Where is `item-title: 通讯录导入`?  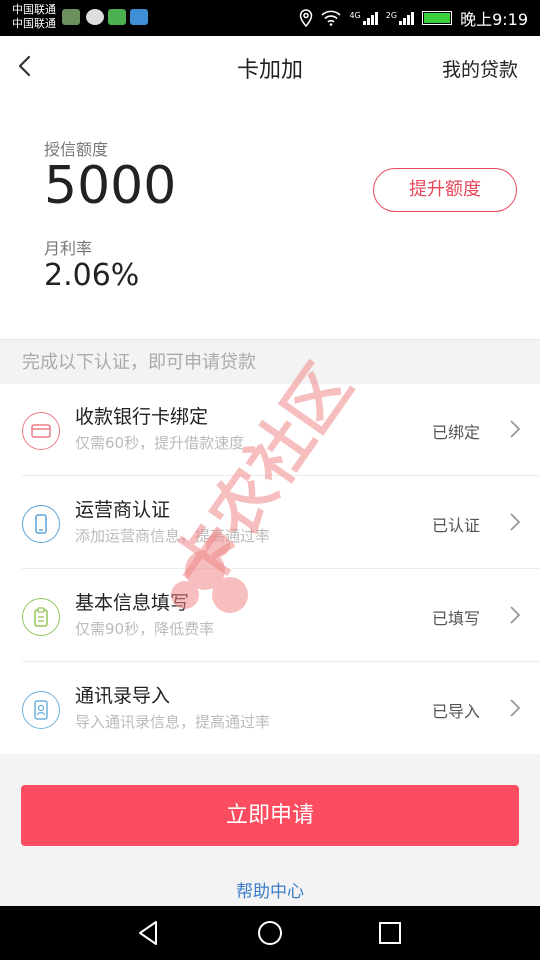 item-title: 通讯录导入 is located at coordinates (123, 696).